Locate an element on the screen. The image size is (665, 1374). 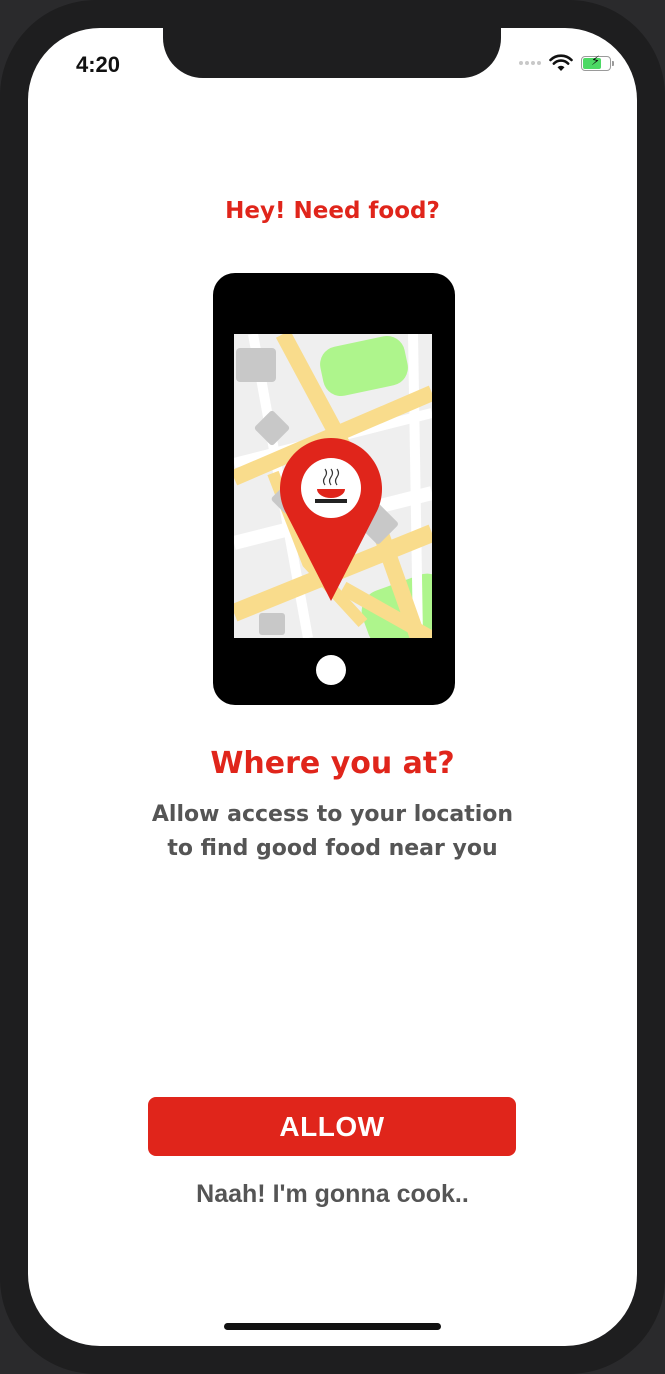
wifi-icon is located at coordinates (561, 62).